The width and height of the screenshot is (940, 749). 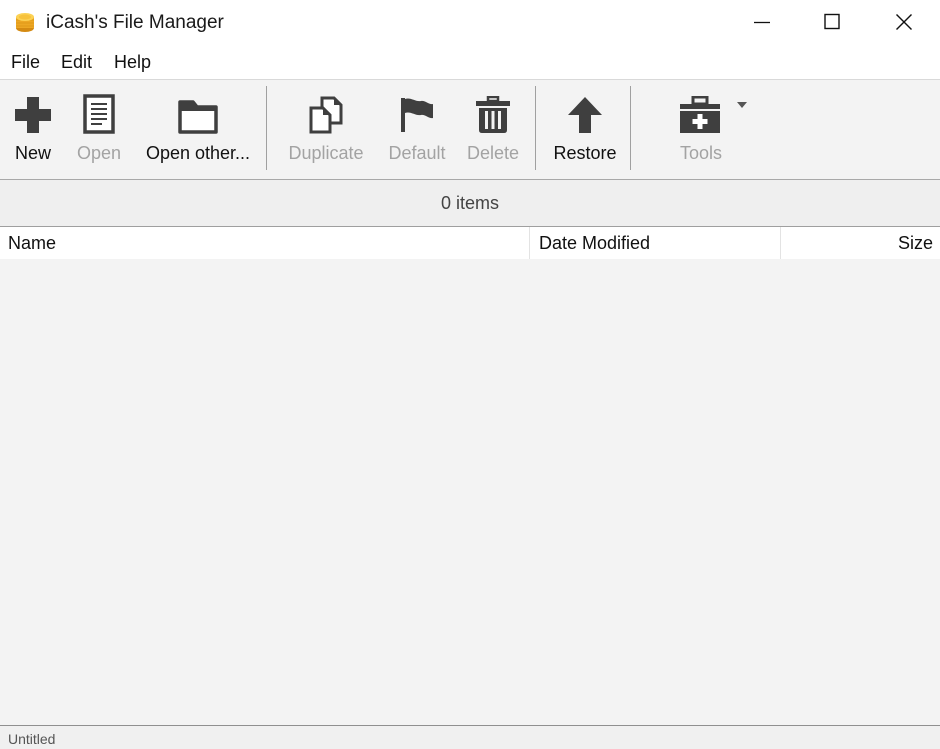 I want to click on flag-icon, so click(x=417, y=115).